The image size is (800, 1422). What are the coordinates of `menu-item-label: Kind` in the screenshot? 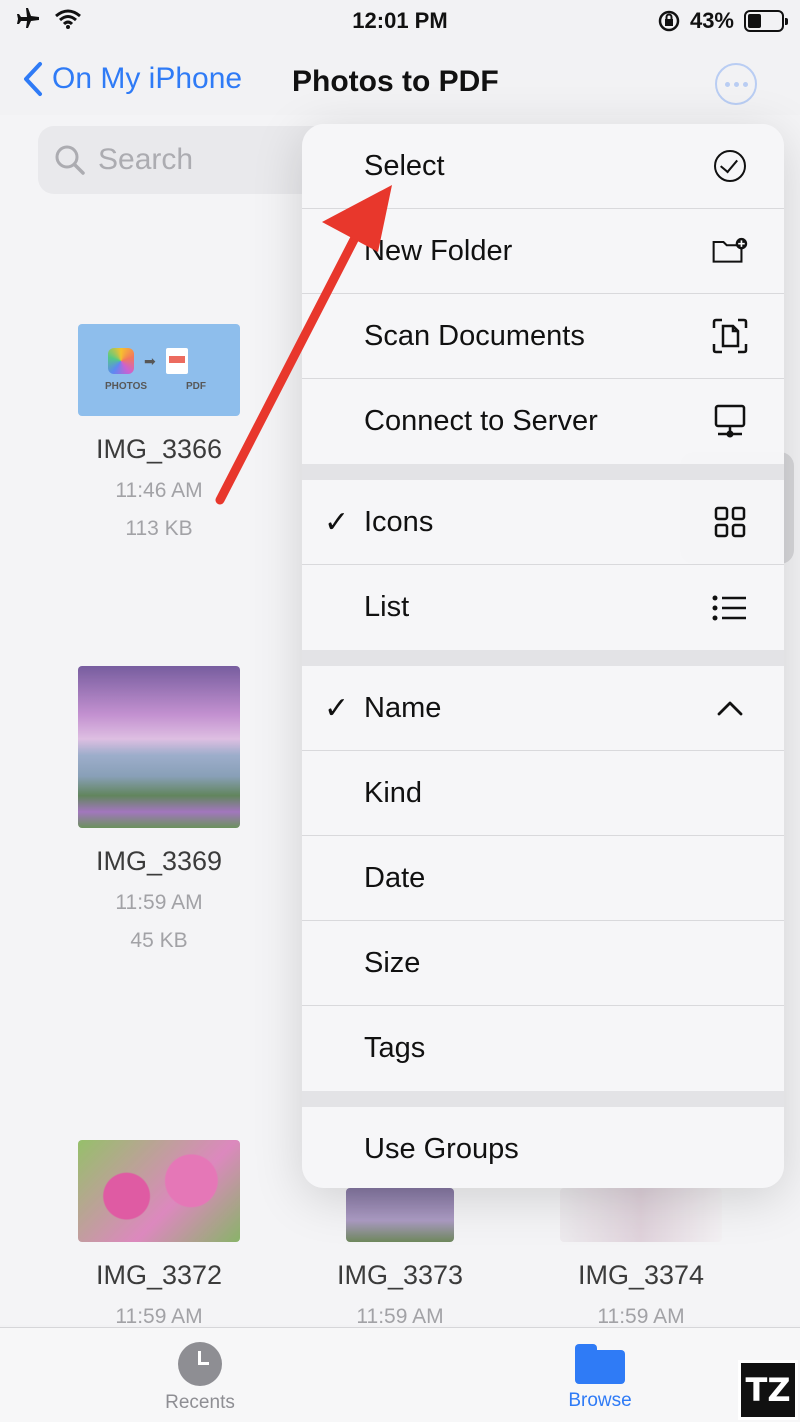 It's located at (393, 792).